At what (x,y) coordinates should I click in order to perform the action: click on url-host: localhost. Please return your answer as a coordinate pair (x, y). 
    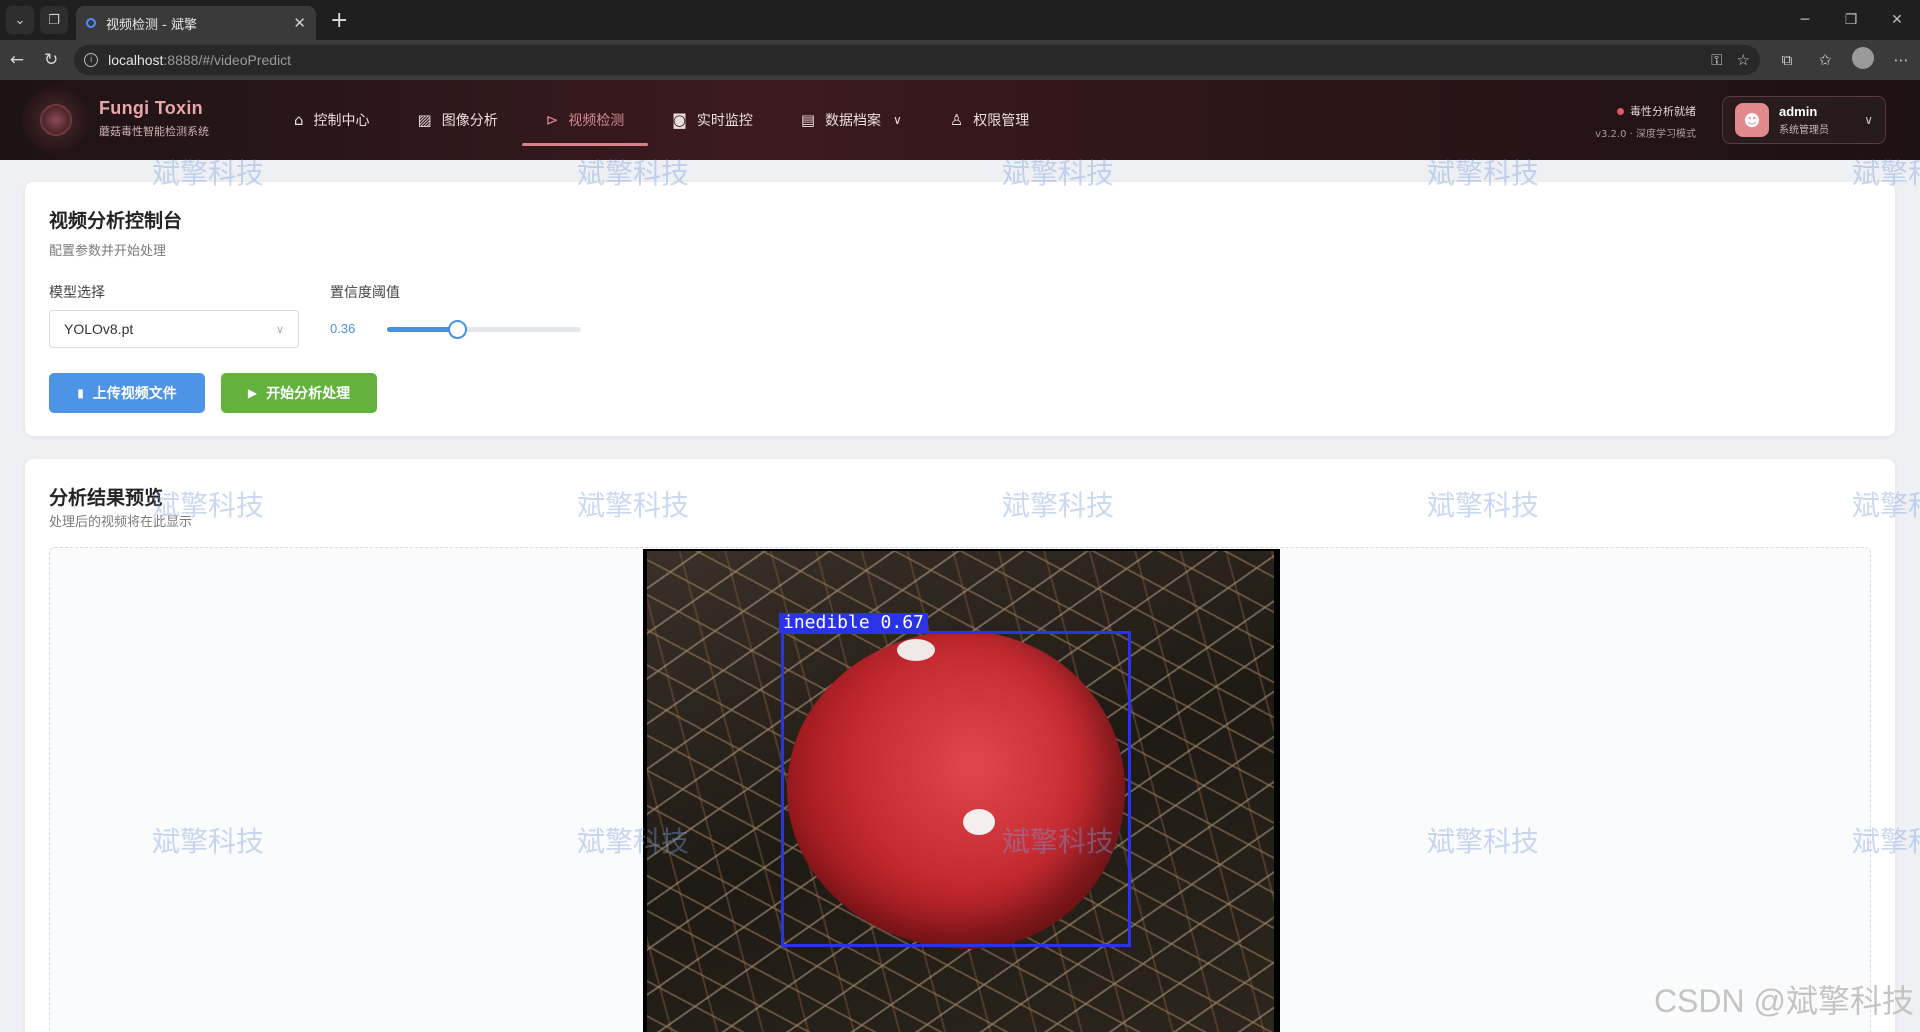
    Looking at the image, I should click on (136, 60).